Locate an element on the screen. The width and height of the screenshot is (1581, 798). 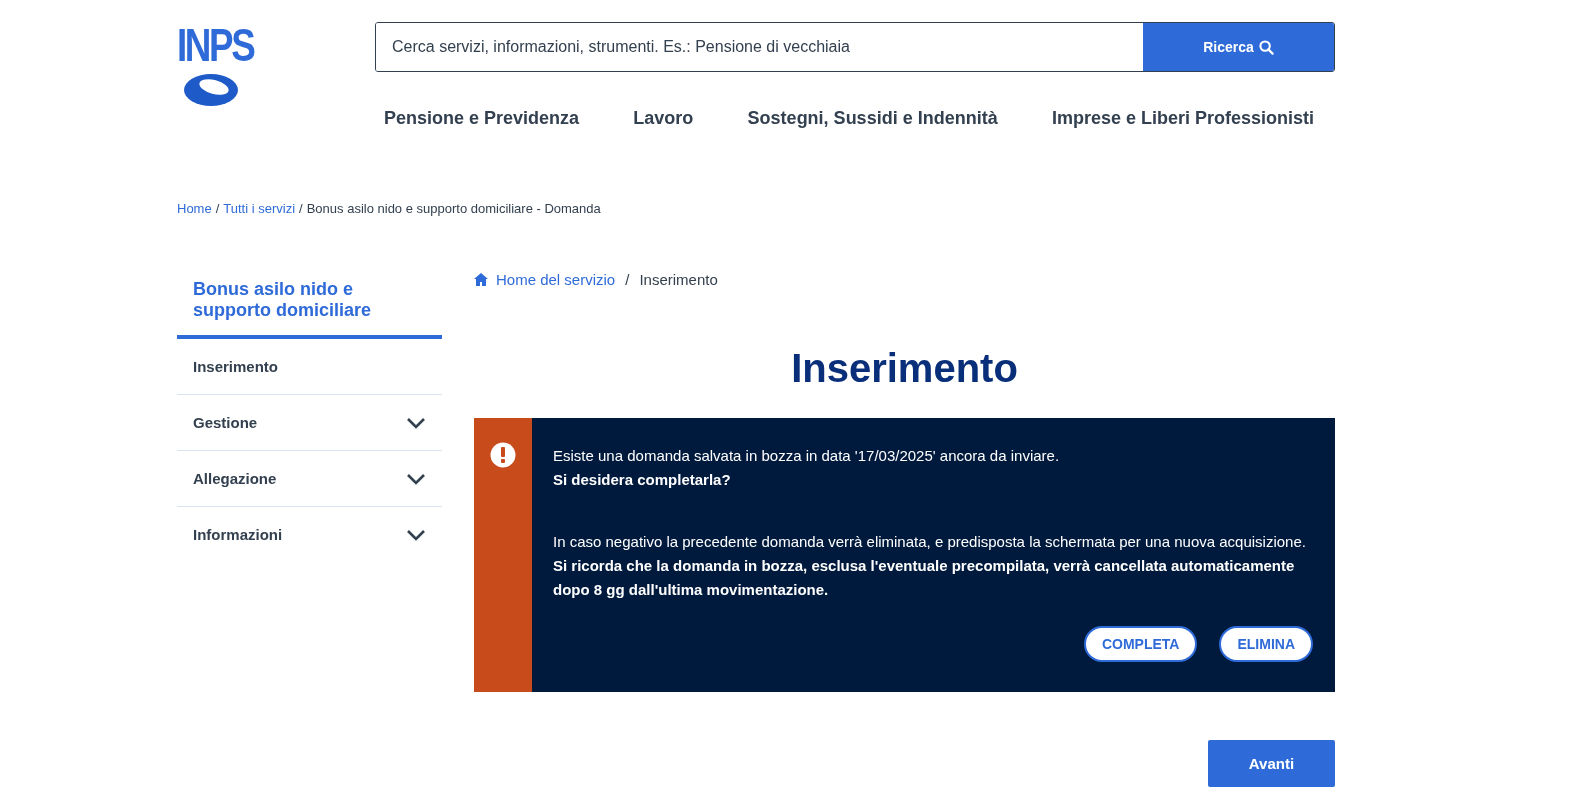
nav-link: Imprese e Liberi Professionisti is located at coordinates (1182, 118).